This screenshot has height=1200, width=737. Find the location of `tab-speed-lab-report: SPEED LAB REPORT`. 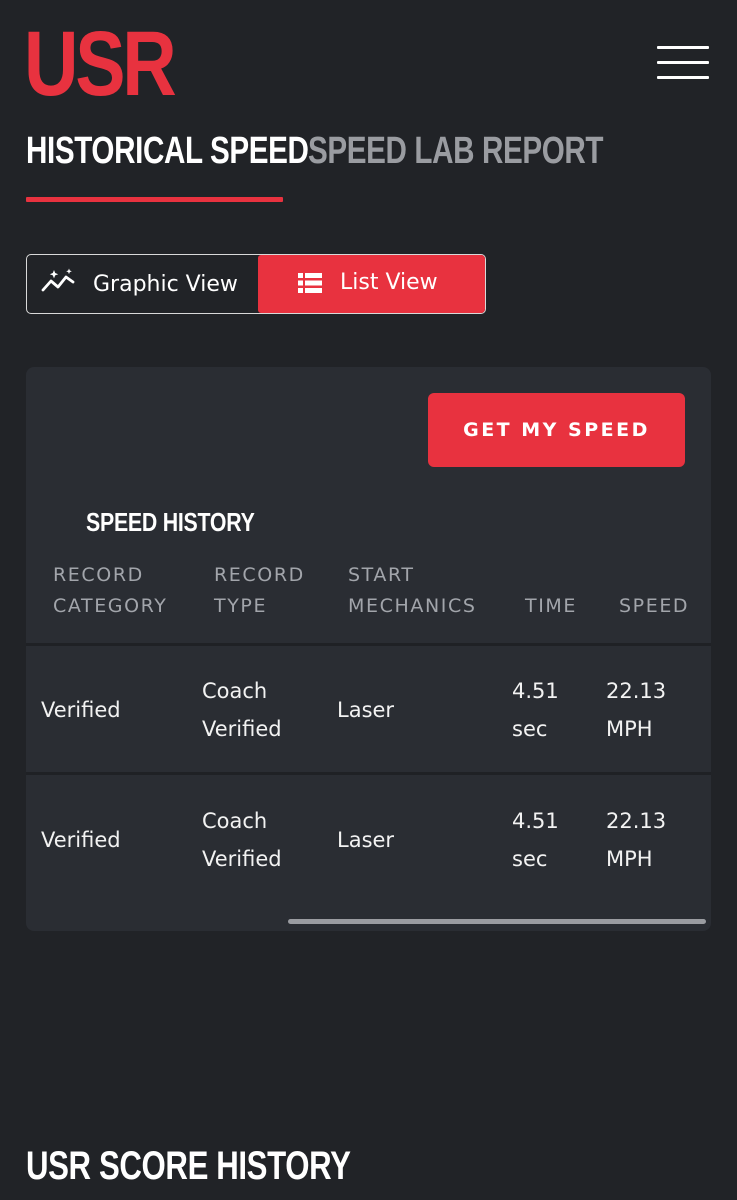

tab-speed-lab-report: SPEED LAB REPORT is located at coordinates (456, 151).